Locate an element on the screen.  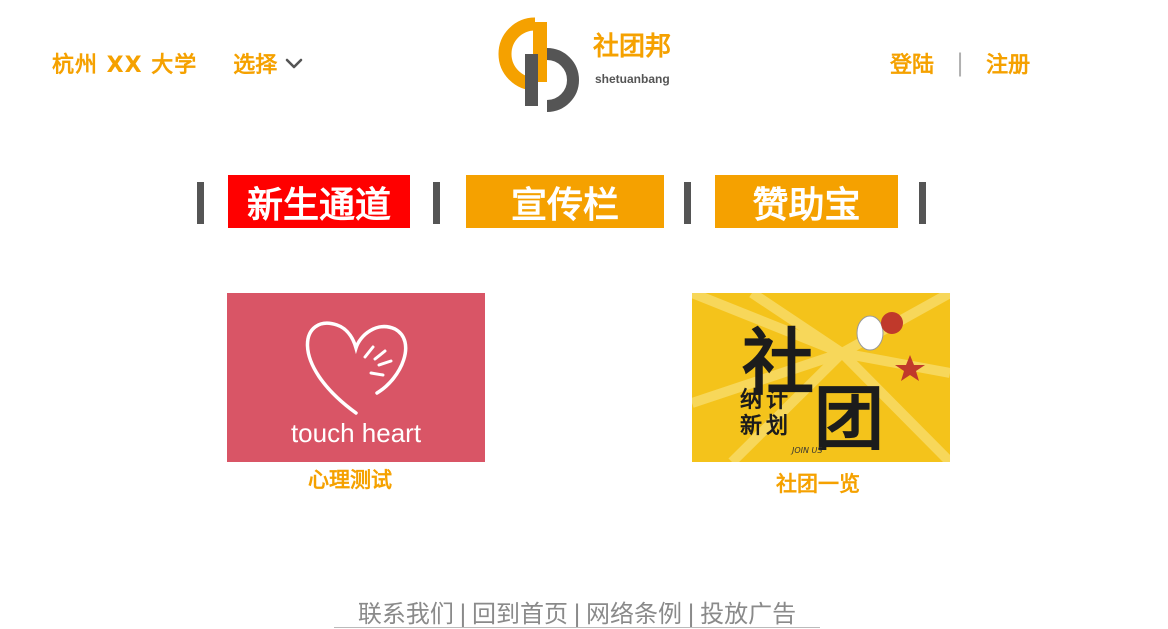
clubs-poster-image: 社 纳 计 新 划 团 JOIN US is located at coordinates (821, 377).